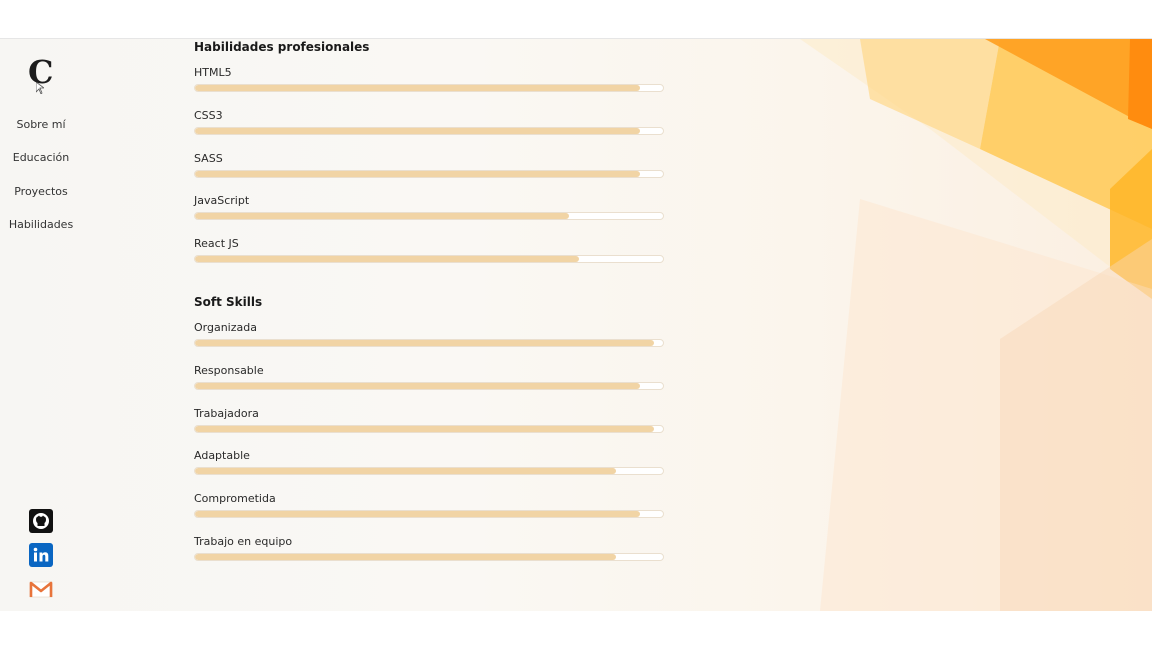  What do you see at coordinates (213, 72) in the screenshot?
I see `skill-label: HTML5` at bounding box center [213, 72].